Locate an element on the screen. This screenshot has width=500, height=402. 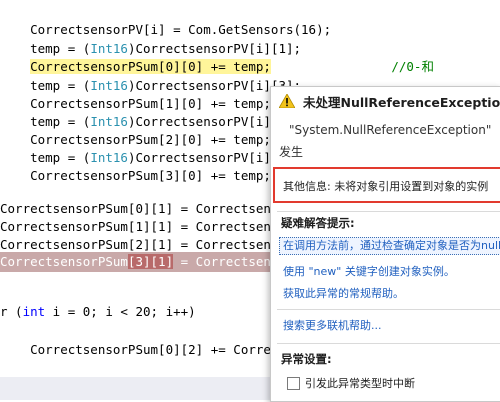
current-statement-line: CorrectsensorPSum[0][0] += temp; //0-和 is located at coordinates (217, 67).